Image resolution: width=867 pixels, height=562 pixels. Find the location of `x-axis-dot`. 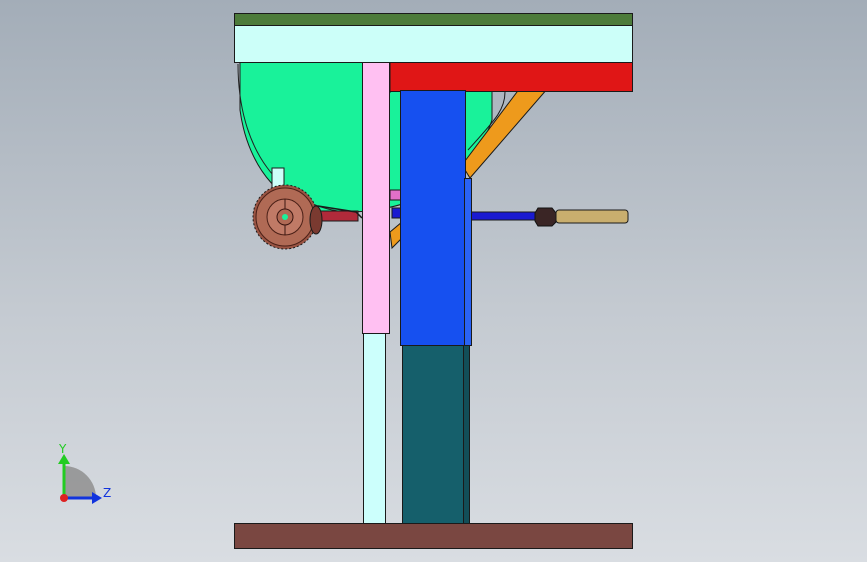

x-axis-dot is located at coordinates (64, 498).